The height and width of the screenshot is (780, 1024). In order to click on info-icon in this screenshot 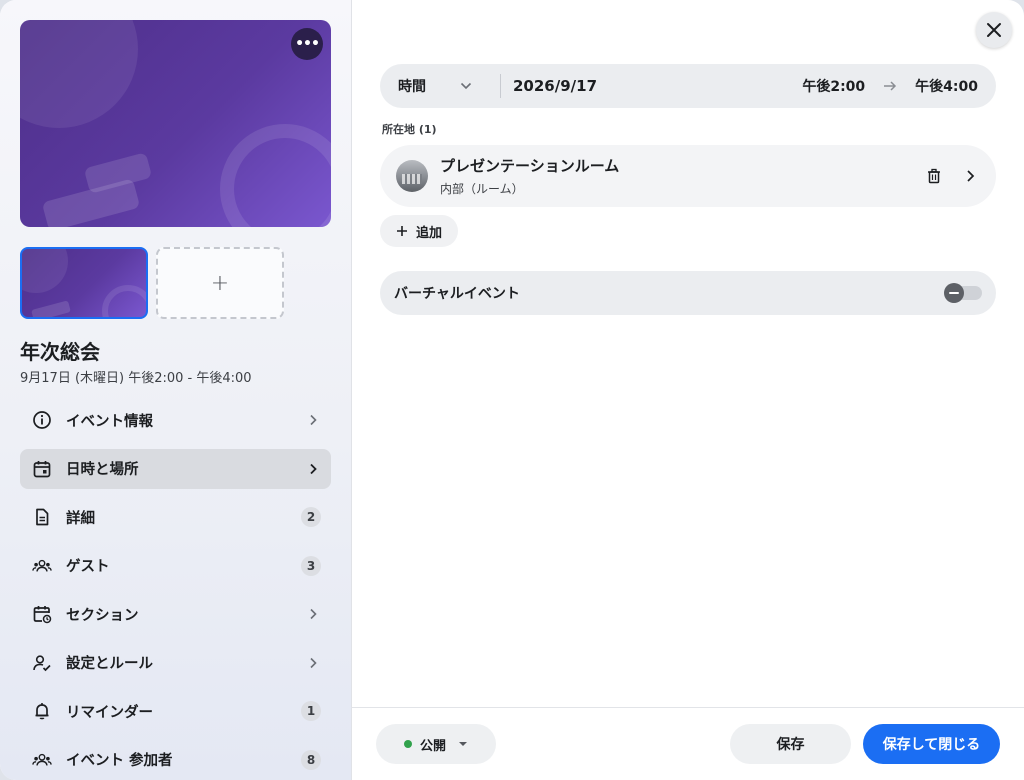, I will do `click(42, 420)`.